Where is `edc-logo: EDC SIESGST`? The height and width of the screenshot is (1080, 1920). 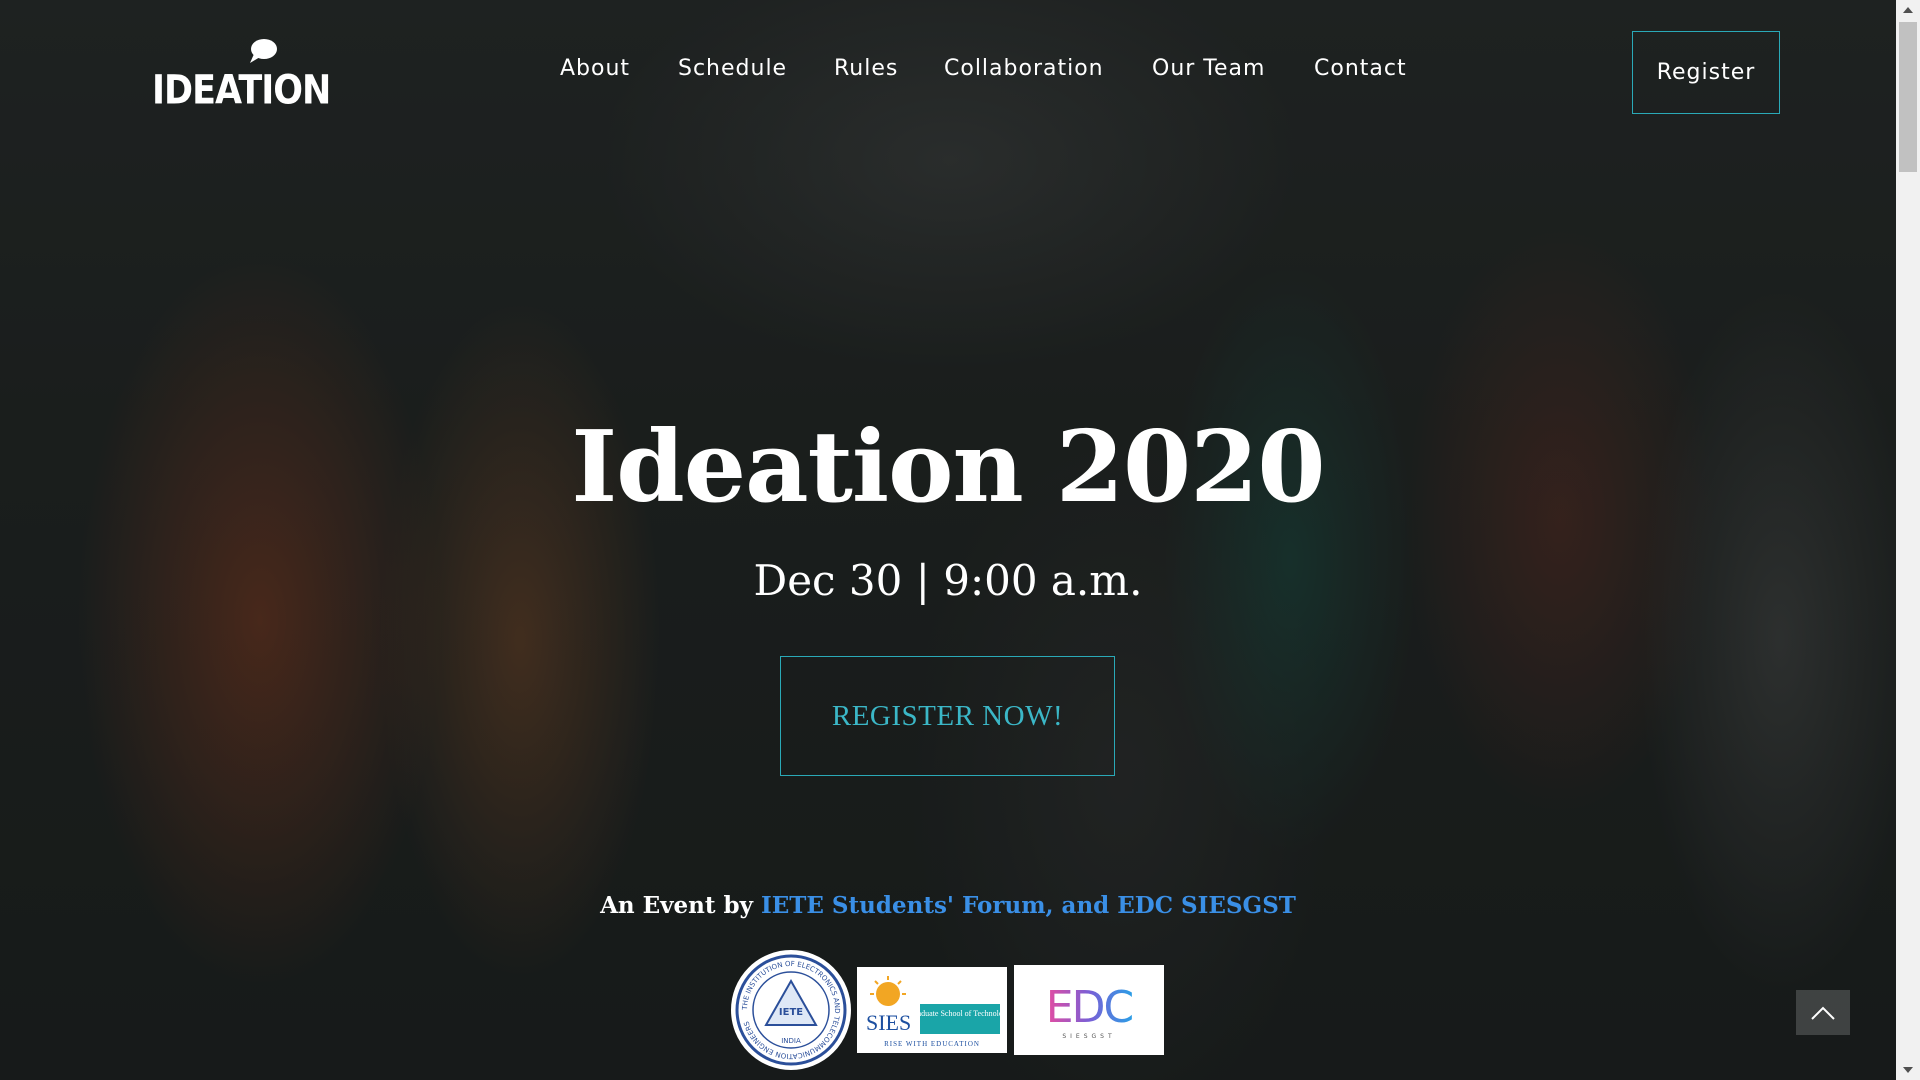
edc-logo: EDC SIESGST is located at coordinates (1089, 1010).